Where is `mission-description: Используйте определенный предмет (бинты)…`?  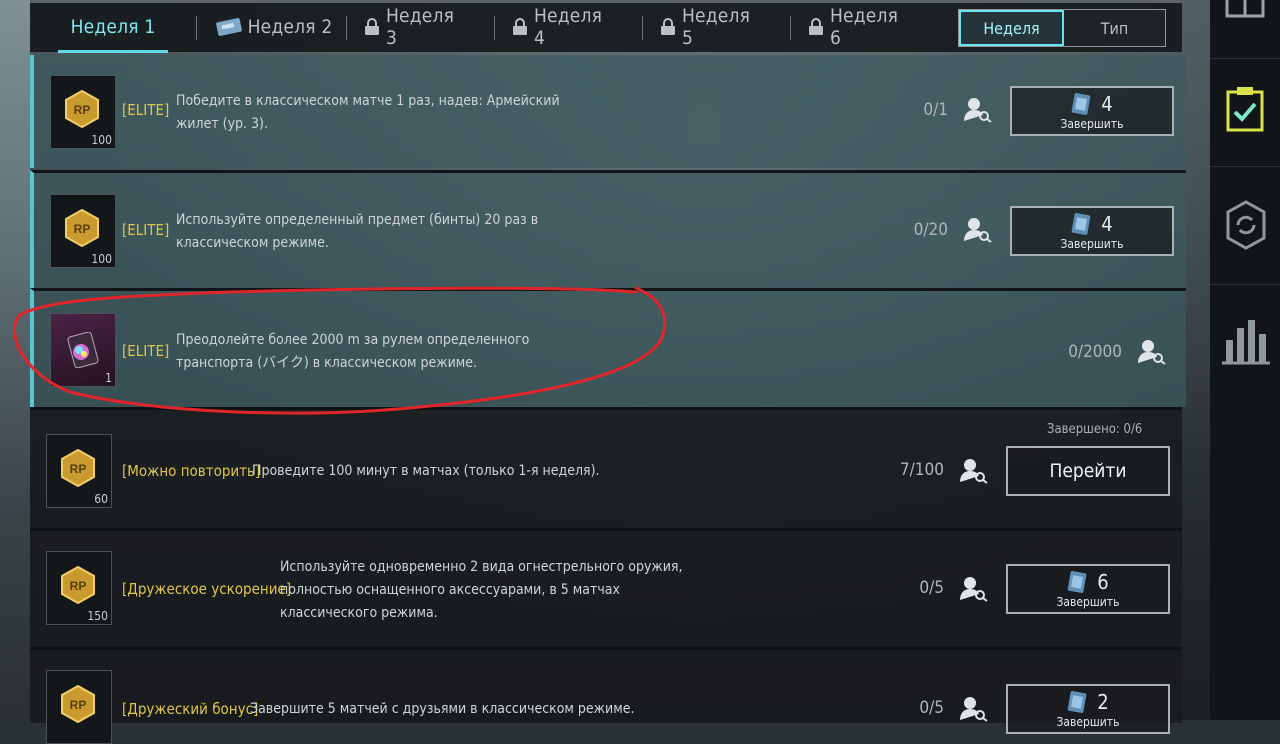
mission-description: Используйте определенный предмет (бинты)… is located at coordinates (357, 231).